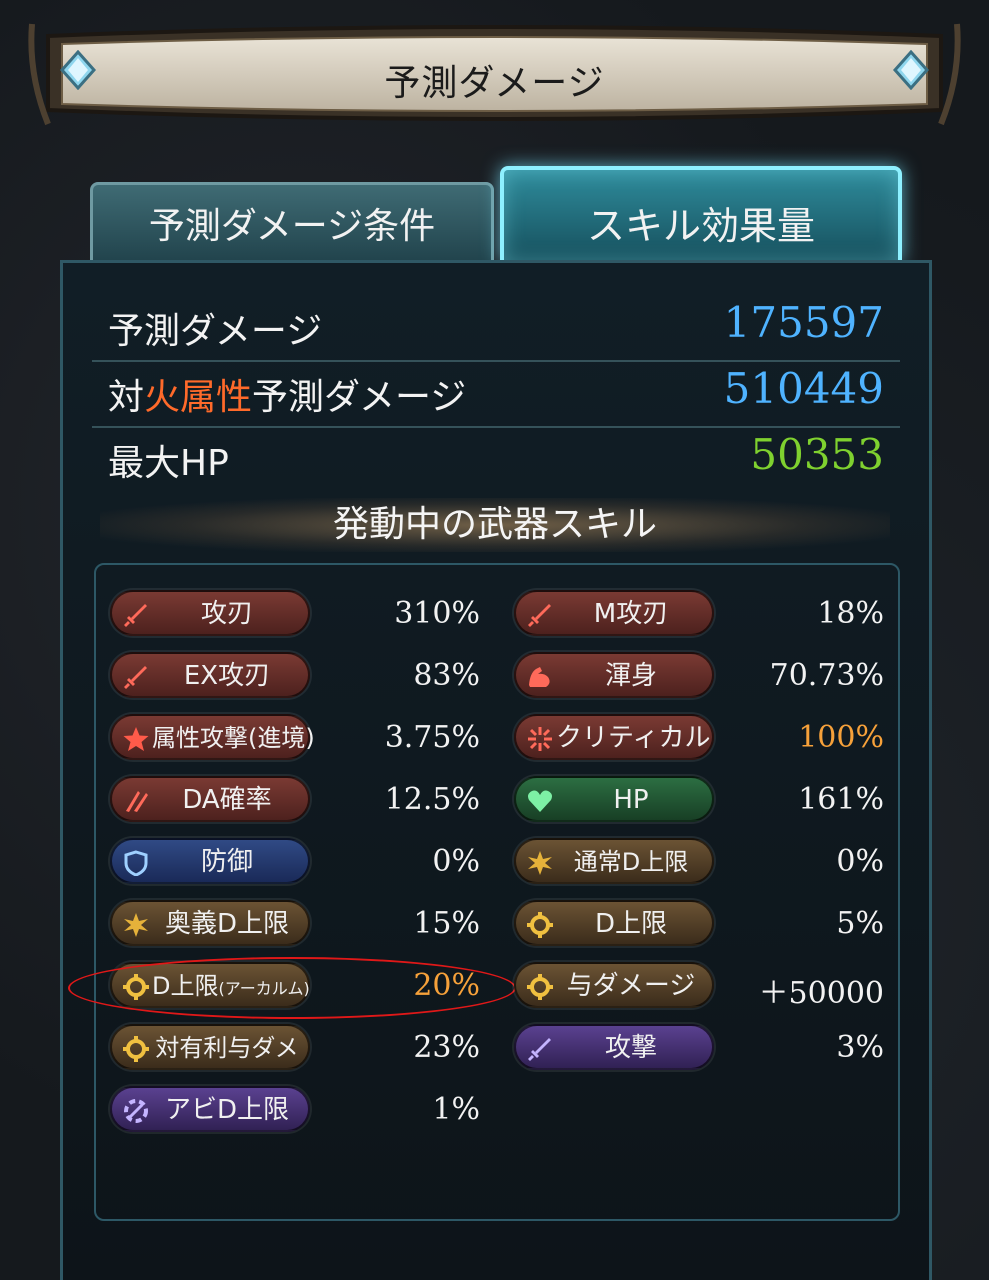  Describe the element at coordinates (631, 800) in the screenshot. I see `skill-label: HP` at that location.